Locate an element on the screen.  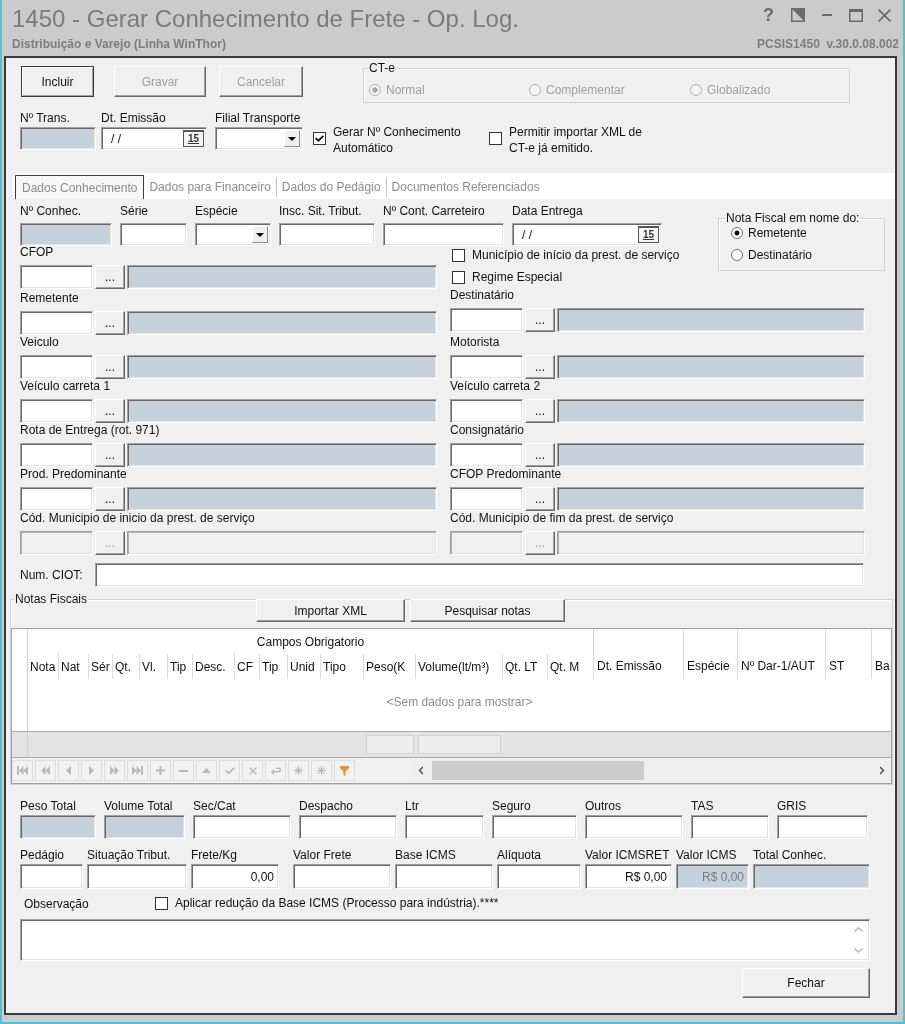
import-xml-button: Importar XML is located at coordinates (330, 610).